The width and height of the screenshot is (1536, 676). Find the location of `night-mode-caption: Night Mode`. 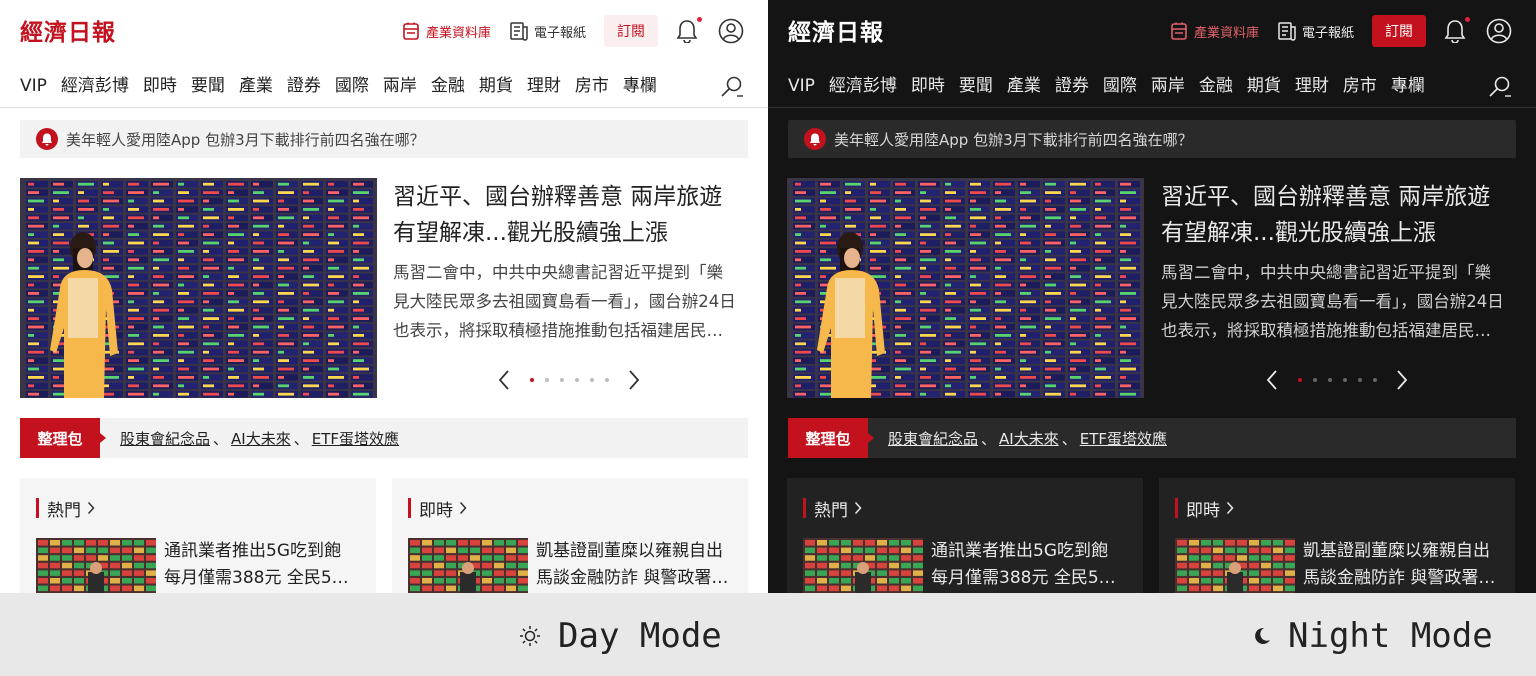

night-mode-caption: Night Mode is located at coordinates (1372, 636).